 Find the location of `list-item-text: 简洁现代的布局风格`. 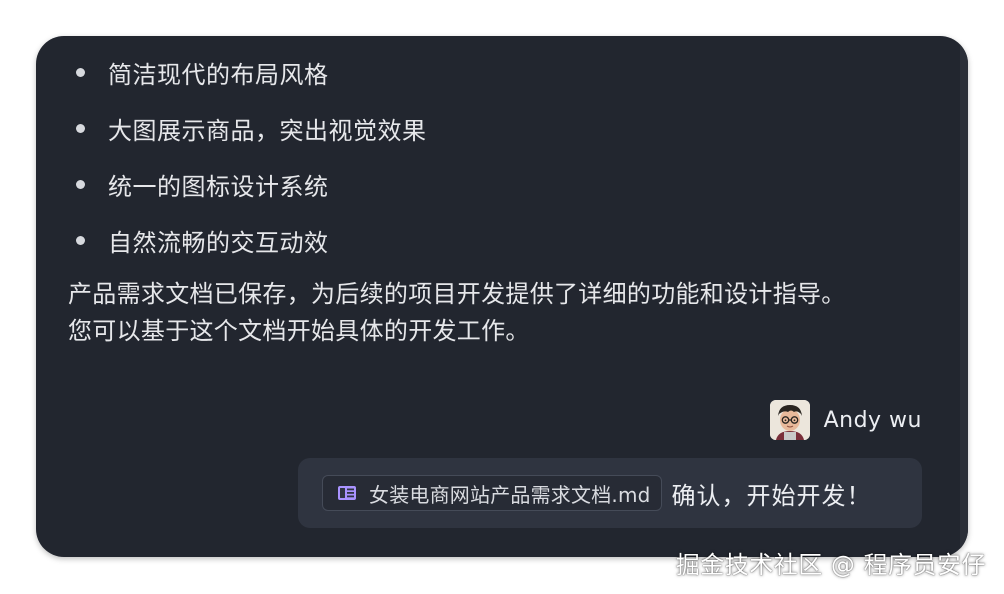

list-item-text: 简洁现代的布局风格 is located at coordinates (218, 74).